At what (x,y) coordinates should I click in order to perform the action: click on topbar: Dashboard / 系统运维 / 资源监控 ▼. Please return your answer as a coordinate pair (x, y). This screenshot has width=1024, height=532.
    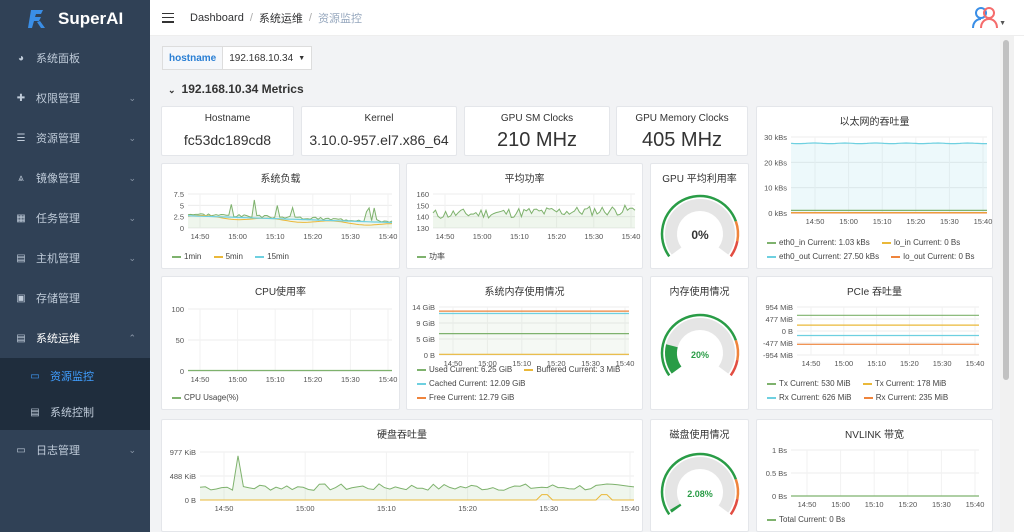
    Looking at the image, I should click on (587, 18).